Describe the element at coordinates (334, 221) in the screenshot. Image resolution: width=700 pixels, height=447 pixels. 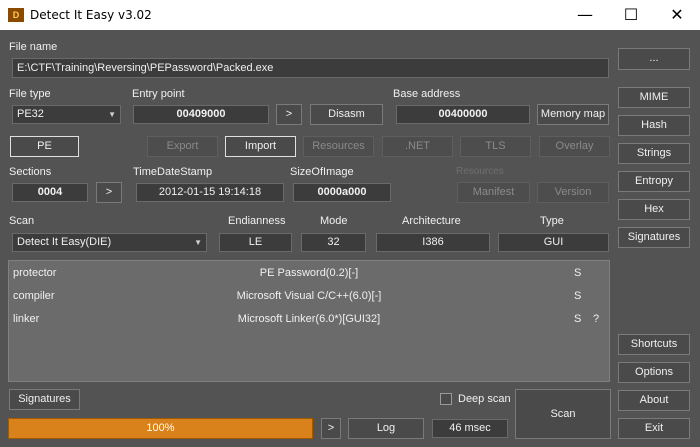
I see `mode-label: Mode` at that location.